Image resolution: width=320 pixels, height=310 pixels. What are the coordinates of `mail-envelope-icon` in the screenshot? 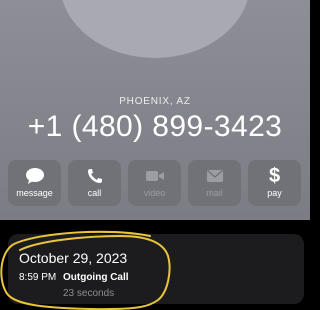 It's located at (214, 176).